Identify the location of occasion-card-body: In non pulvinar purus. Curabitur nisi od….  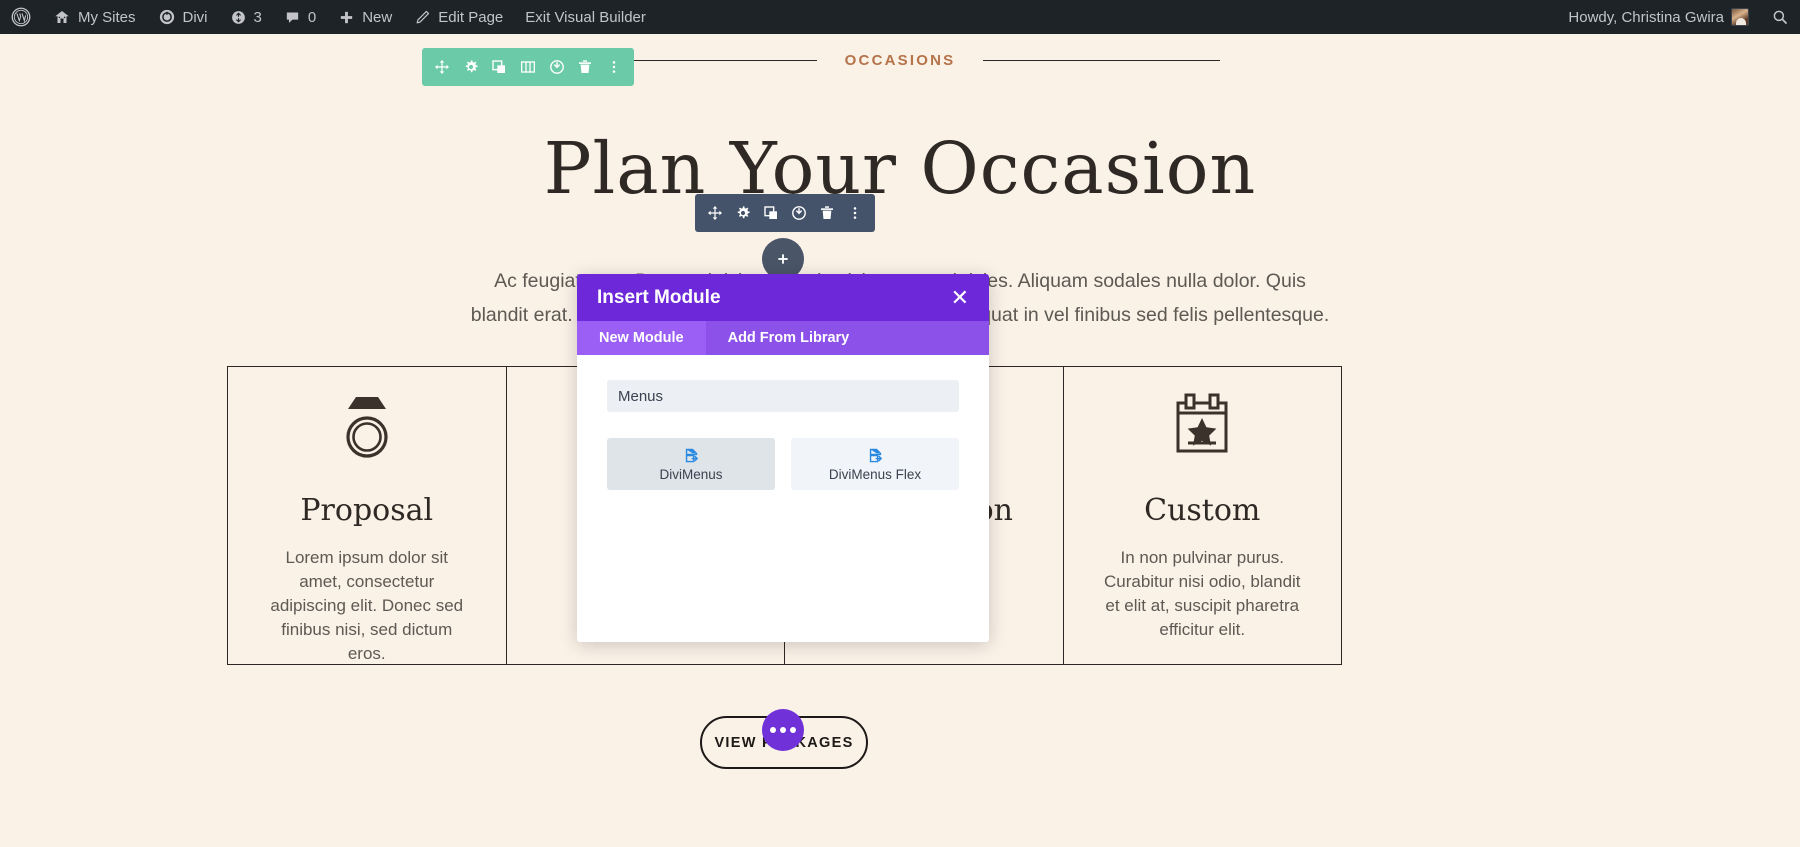
(1202, 593).